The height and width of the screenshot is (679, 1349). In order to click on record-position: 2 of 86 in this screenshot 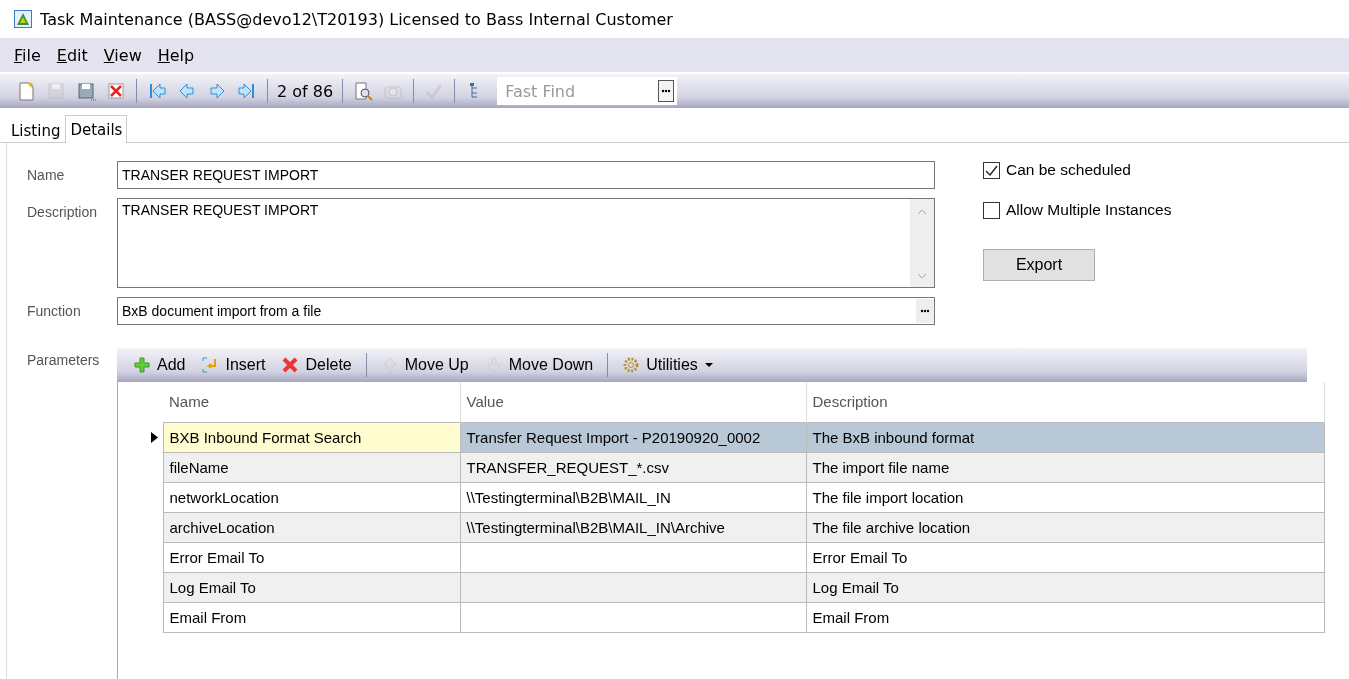, I will do `click(305, 91)`.